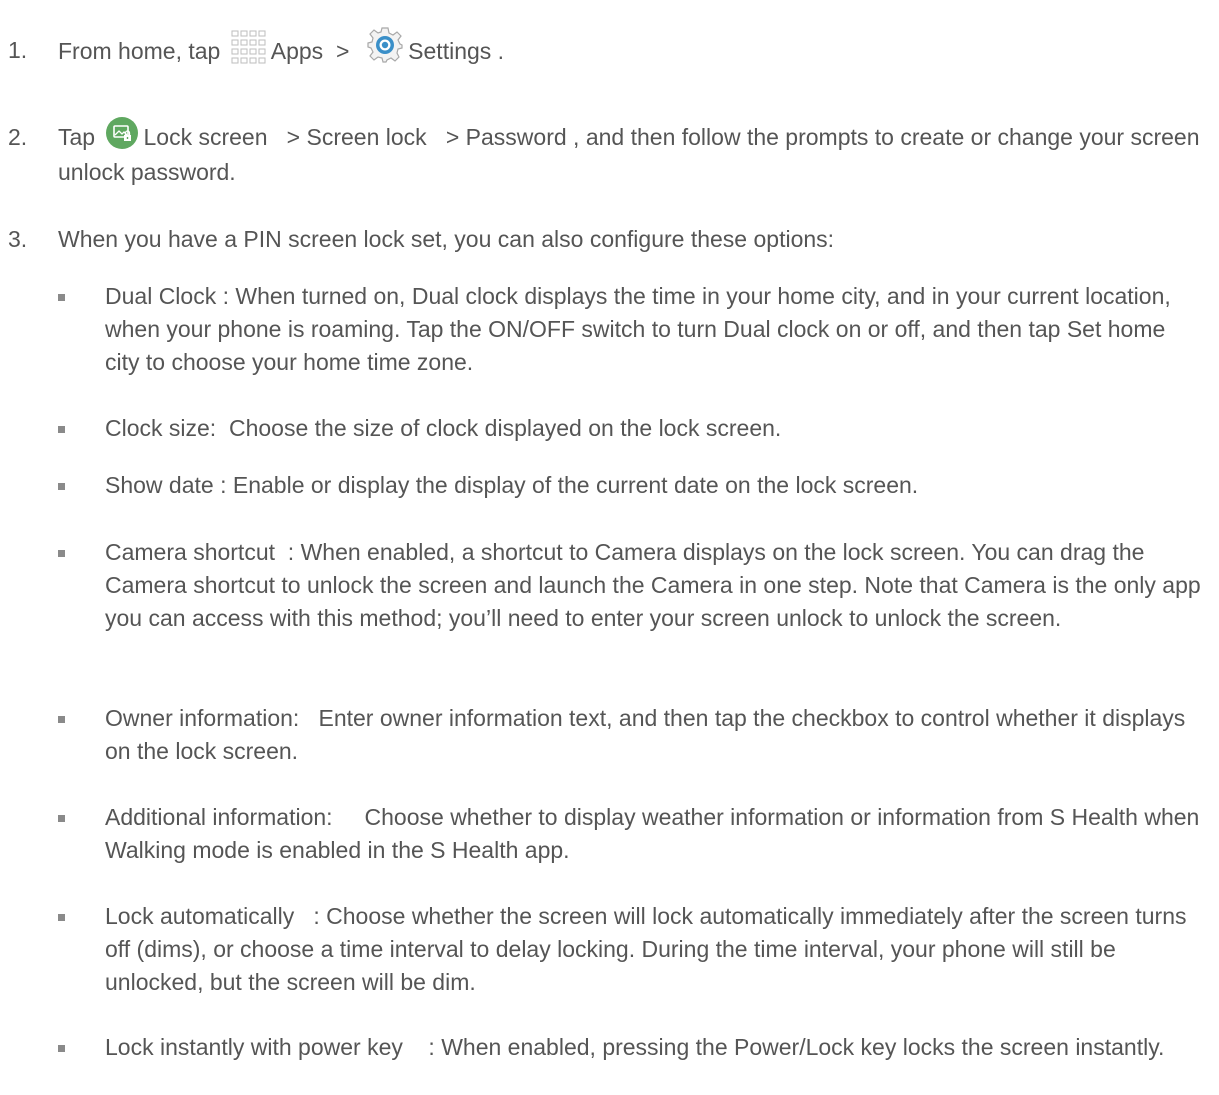 The width and height of the screenshot is (1219, 1095). I want to click on step-number: 1., so click(18, 50).